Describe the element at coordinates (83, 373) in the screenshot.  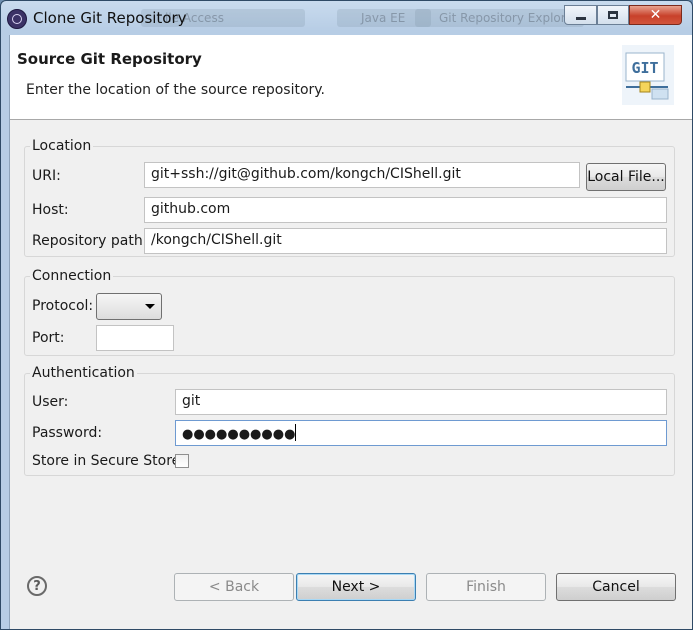
I see `authentication-legend: Authentication` at that location.